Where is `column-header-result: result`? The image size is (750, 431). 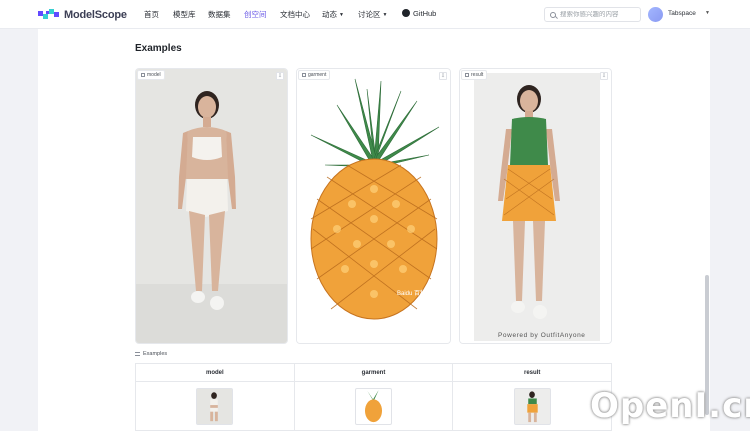 column-header-result: result is located at coordinates (532, 373).